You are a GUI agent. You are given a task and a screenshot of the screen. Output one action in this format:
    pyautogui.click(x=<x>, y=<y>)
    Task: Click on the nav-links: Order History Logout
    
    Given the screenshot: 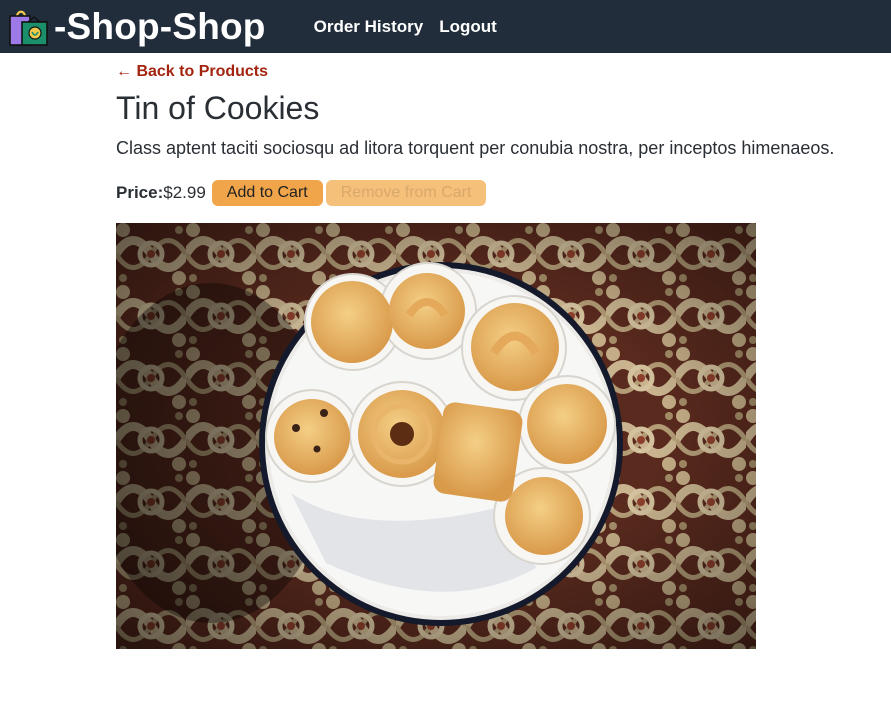 What is the action you would take?
    pyautogui.click(x=405, y=27)
    